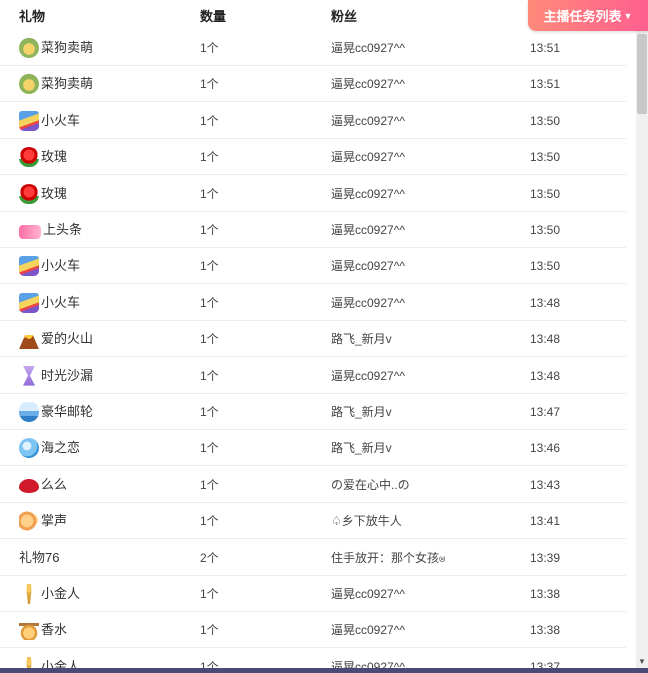 This screenshot has width=648, height=673. Describe the element at coordinates (545, 663) in the screenshot. I see `time-cell: 13:37` at that location.